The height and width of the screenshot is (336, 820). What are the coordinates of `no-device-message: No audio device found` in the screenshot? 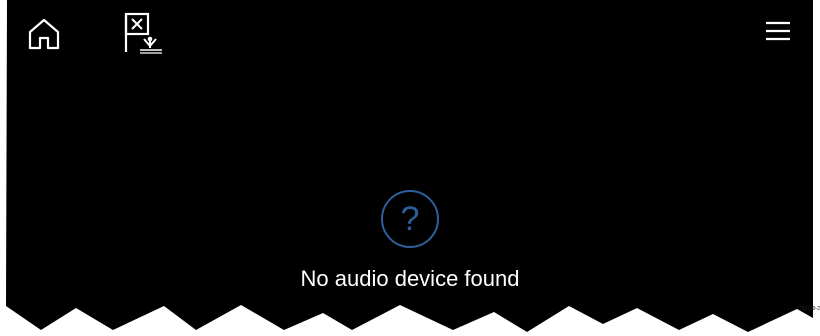 It's located at (410, 278).